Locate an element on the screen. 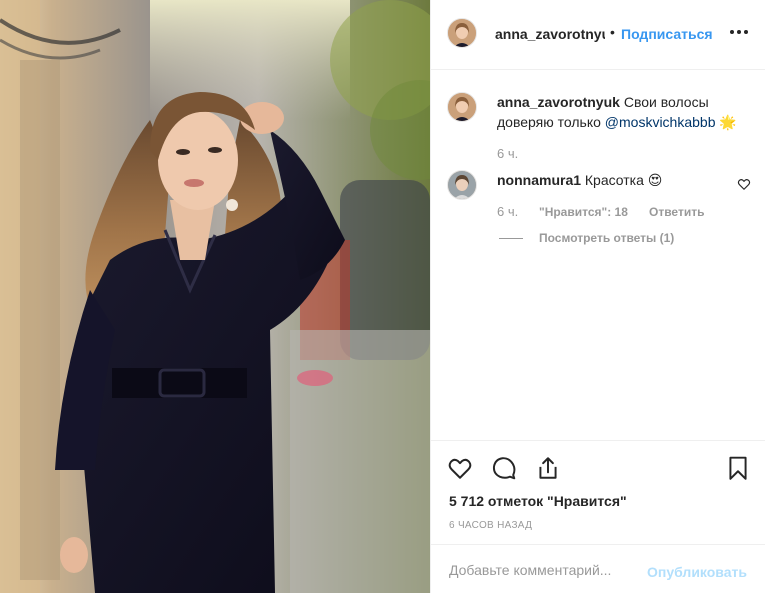  caption-emoji: 🌟 is located at coordinates (728, 122).